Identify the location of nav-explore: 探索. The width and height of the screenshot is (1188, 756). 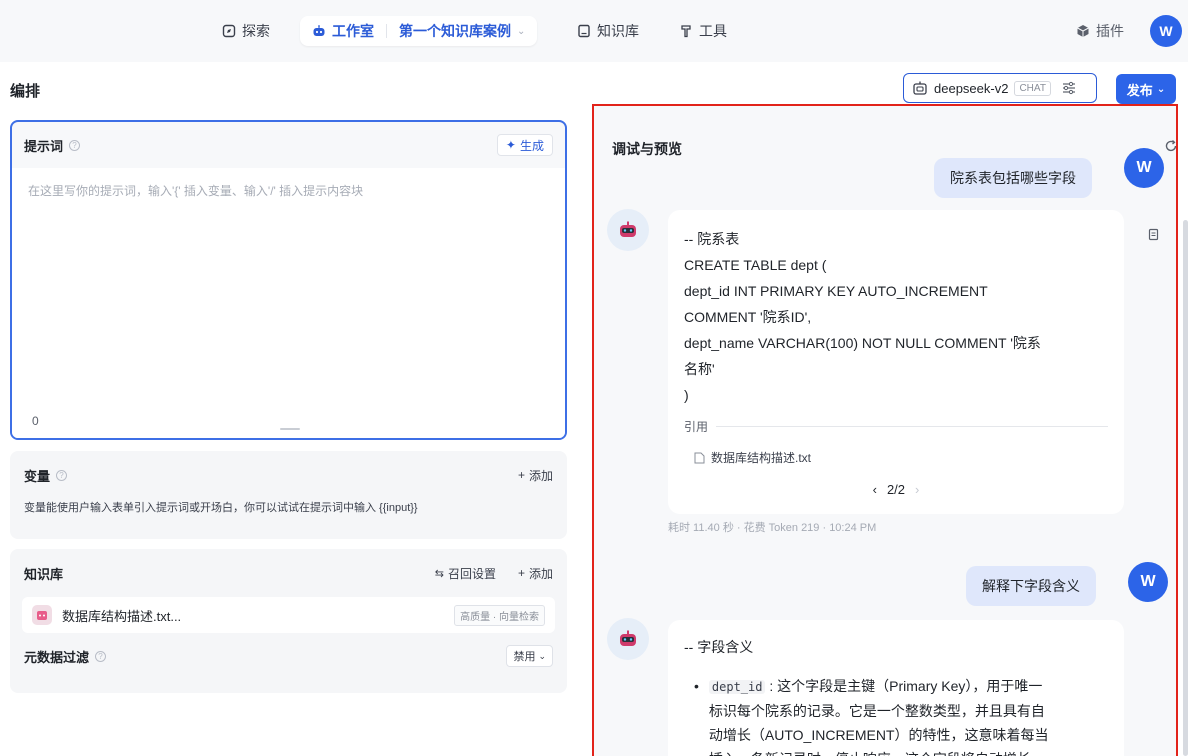
(246, 31).